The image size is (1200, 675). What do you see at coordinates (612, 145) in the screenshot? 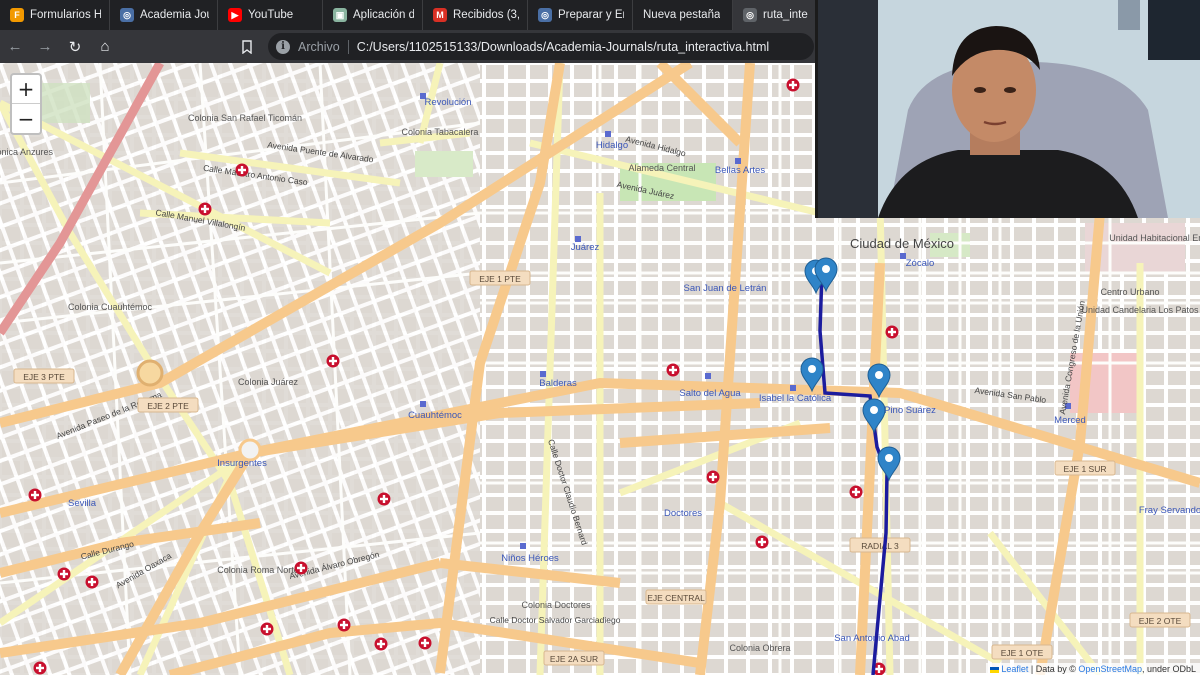
I see `place-label: Hidalgo` at bounding box center [612, 145].